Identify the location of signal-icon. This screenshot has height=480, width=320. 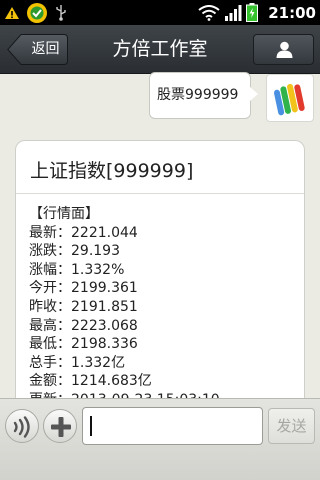
(233, 12).